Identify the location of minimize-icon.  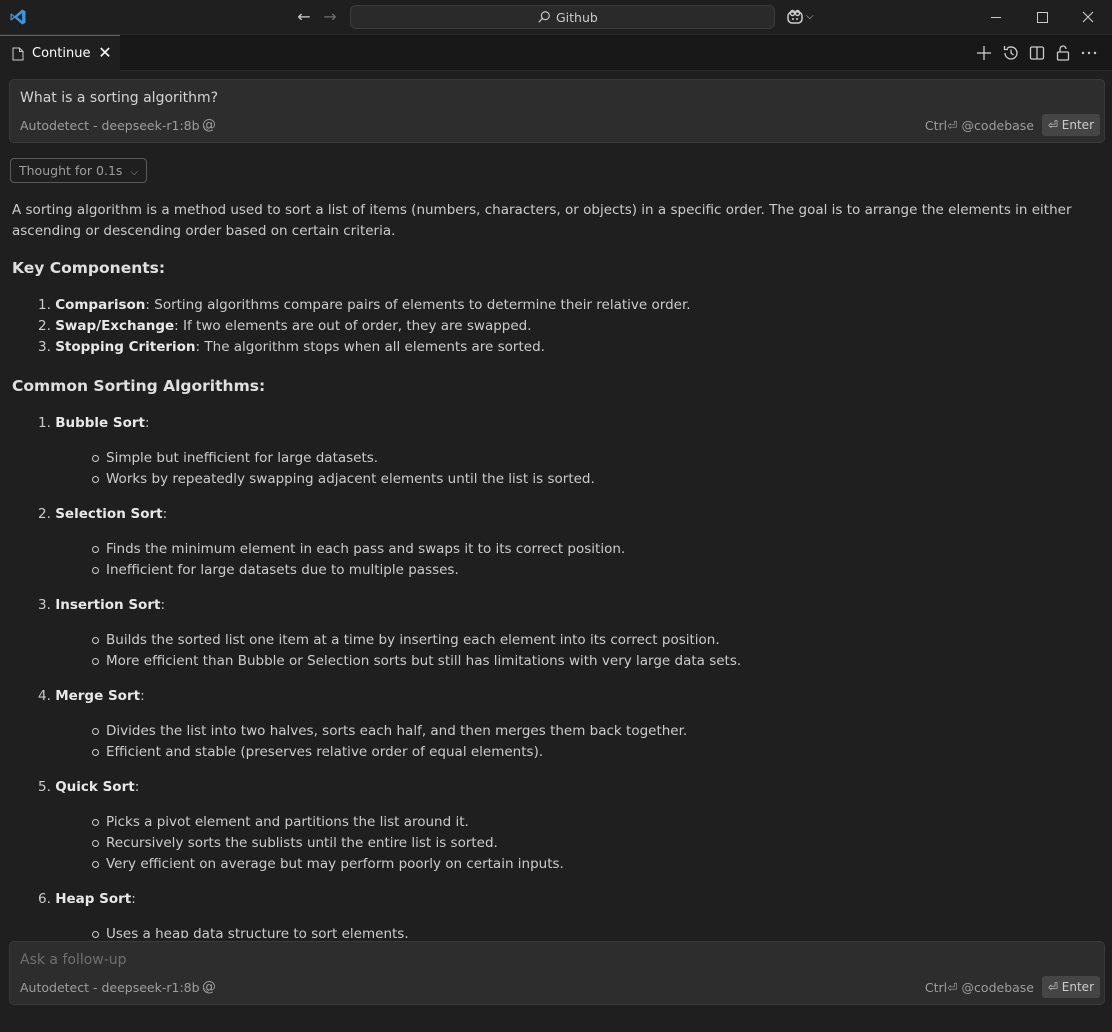
(996, 17).